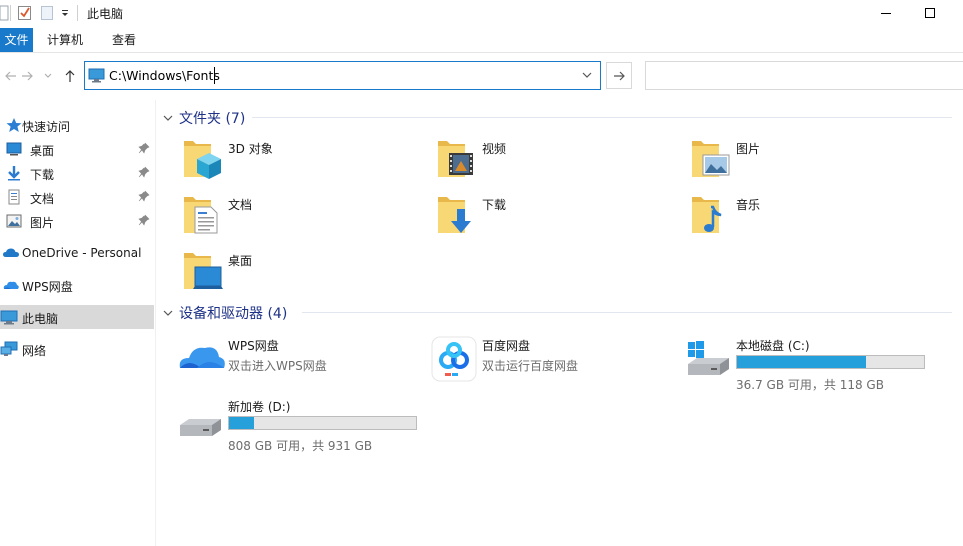 The height and width of the screenshot is (546, 963). I want to click on forward-button, so click(27, 76).